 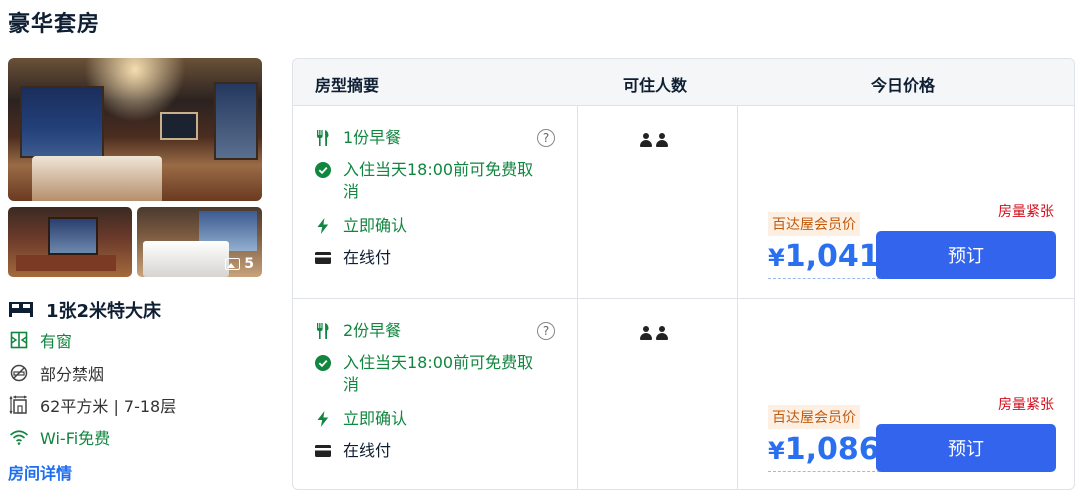 What do you see at coordinates (104, 311) in the screenshot?
I see `bed-label: 1张2米特大床` at bounding box center [104, 311].